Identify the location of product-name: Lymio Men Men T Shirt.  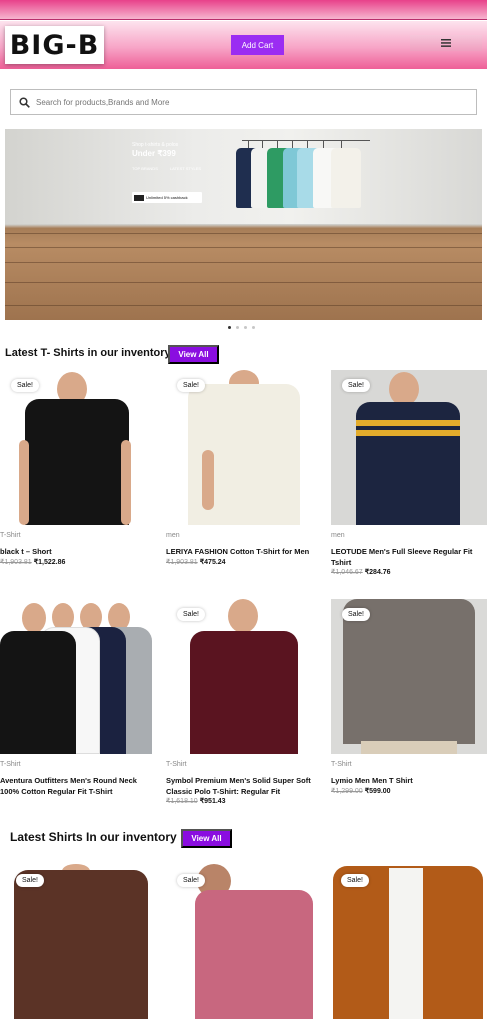
(409, 780).